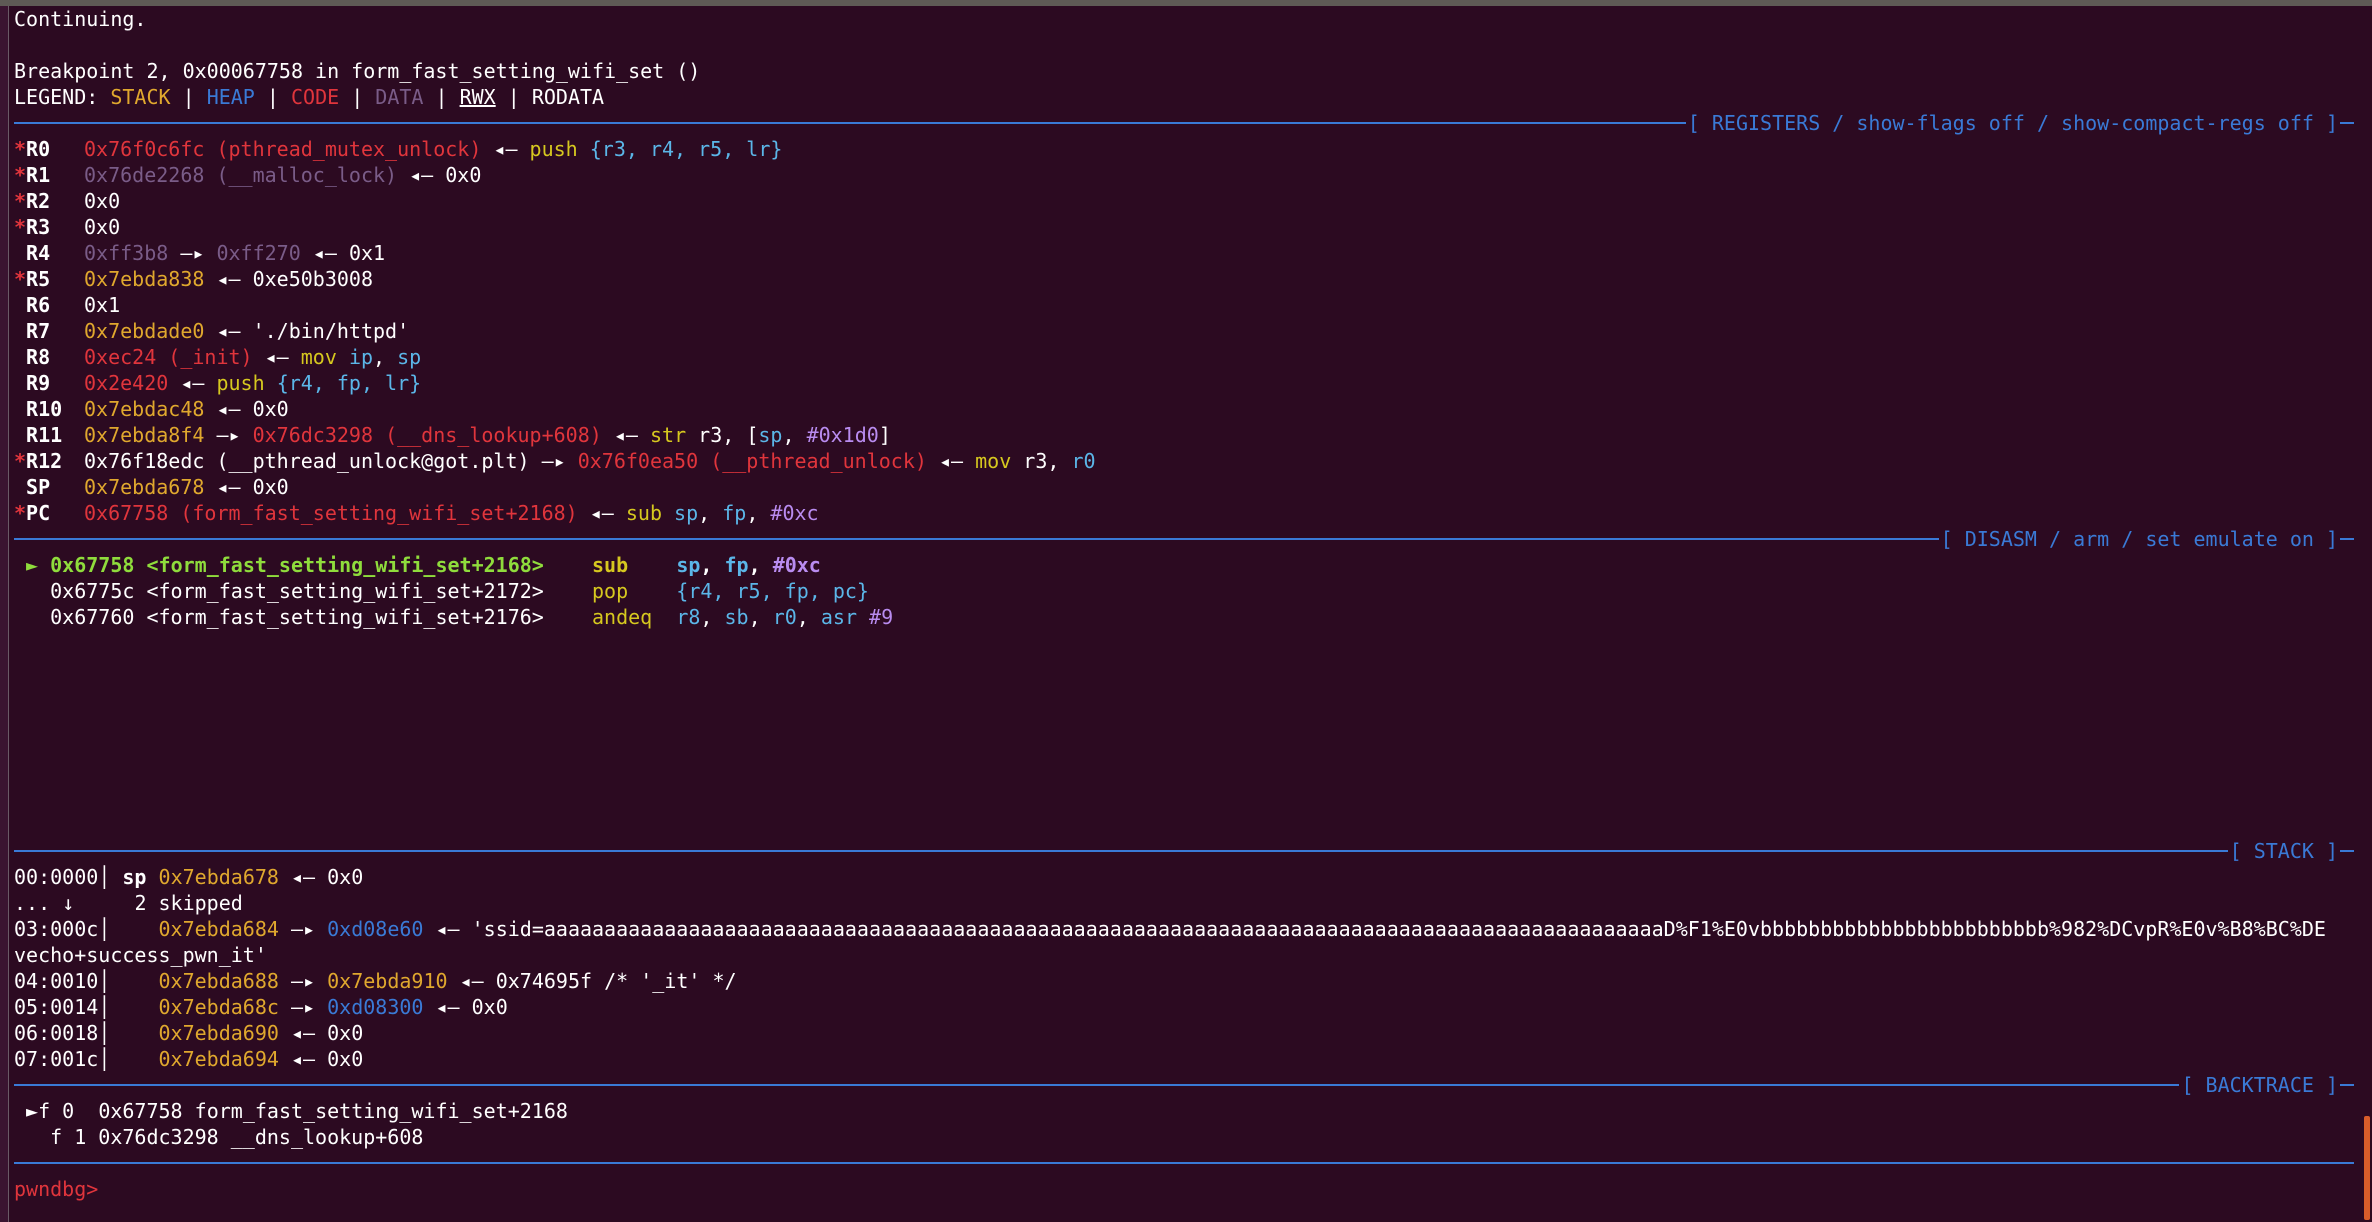  I want to click on frame-number: f 0, so click(56, 1111).